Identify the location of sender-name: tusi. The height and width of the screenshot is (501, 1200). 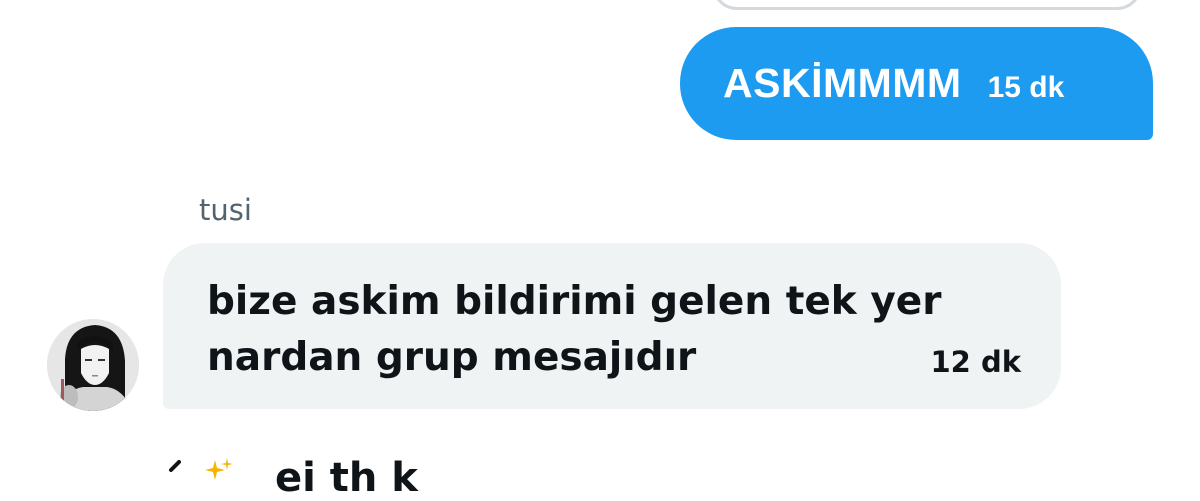
(225, 210).